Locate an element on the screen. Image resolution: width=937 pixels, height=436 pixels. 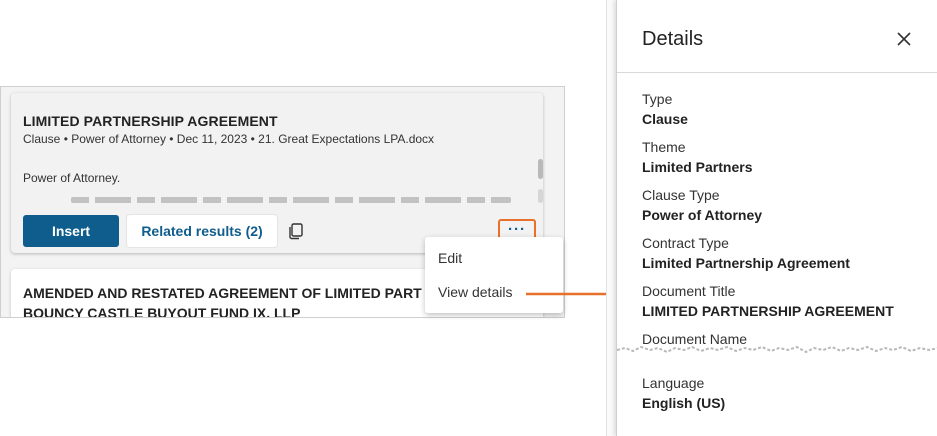
field-label-theme: Theme is located at coordinates (664, 147).